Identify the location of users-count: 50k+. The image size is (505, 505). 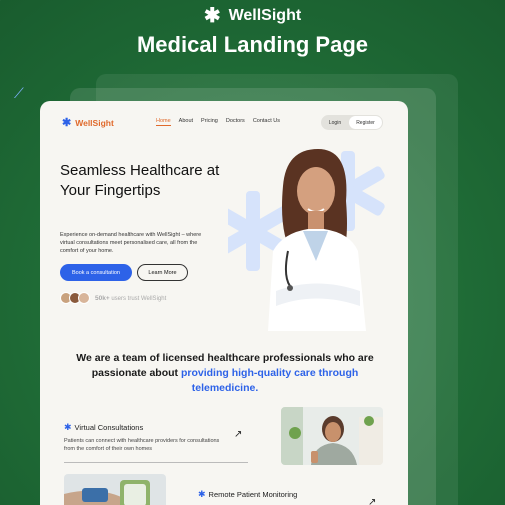
(102, 298).